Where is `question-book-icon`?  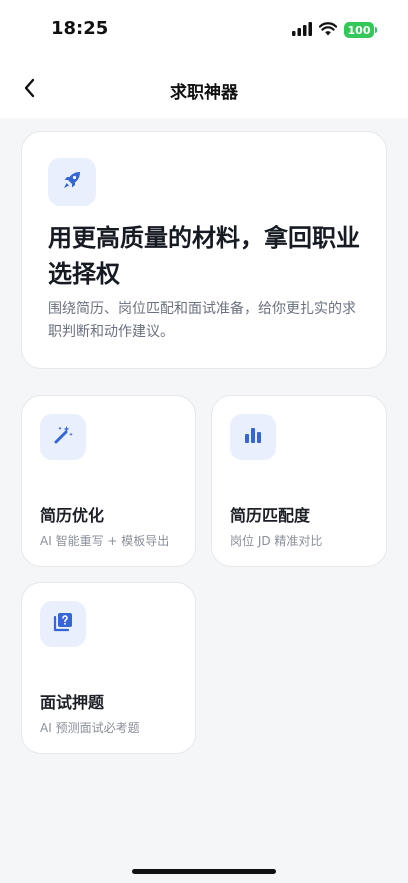
question-book-icon is located at coordinates (63, 624).